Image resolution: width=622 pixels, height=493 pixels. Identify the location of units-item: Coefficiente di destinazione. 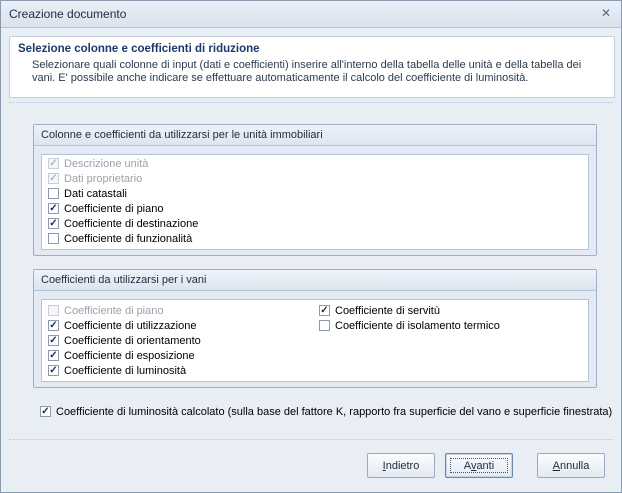
(123, 224).